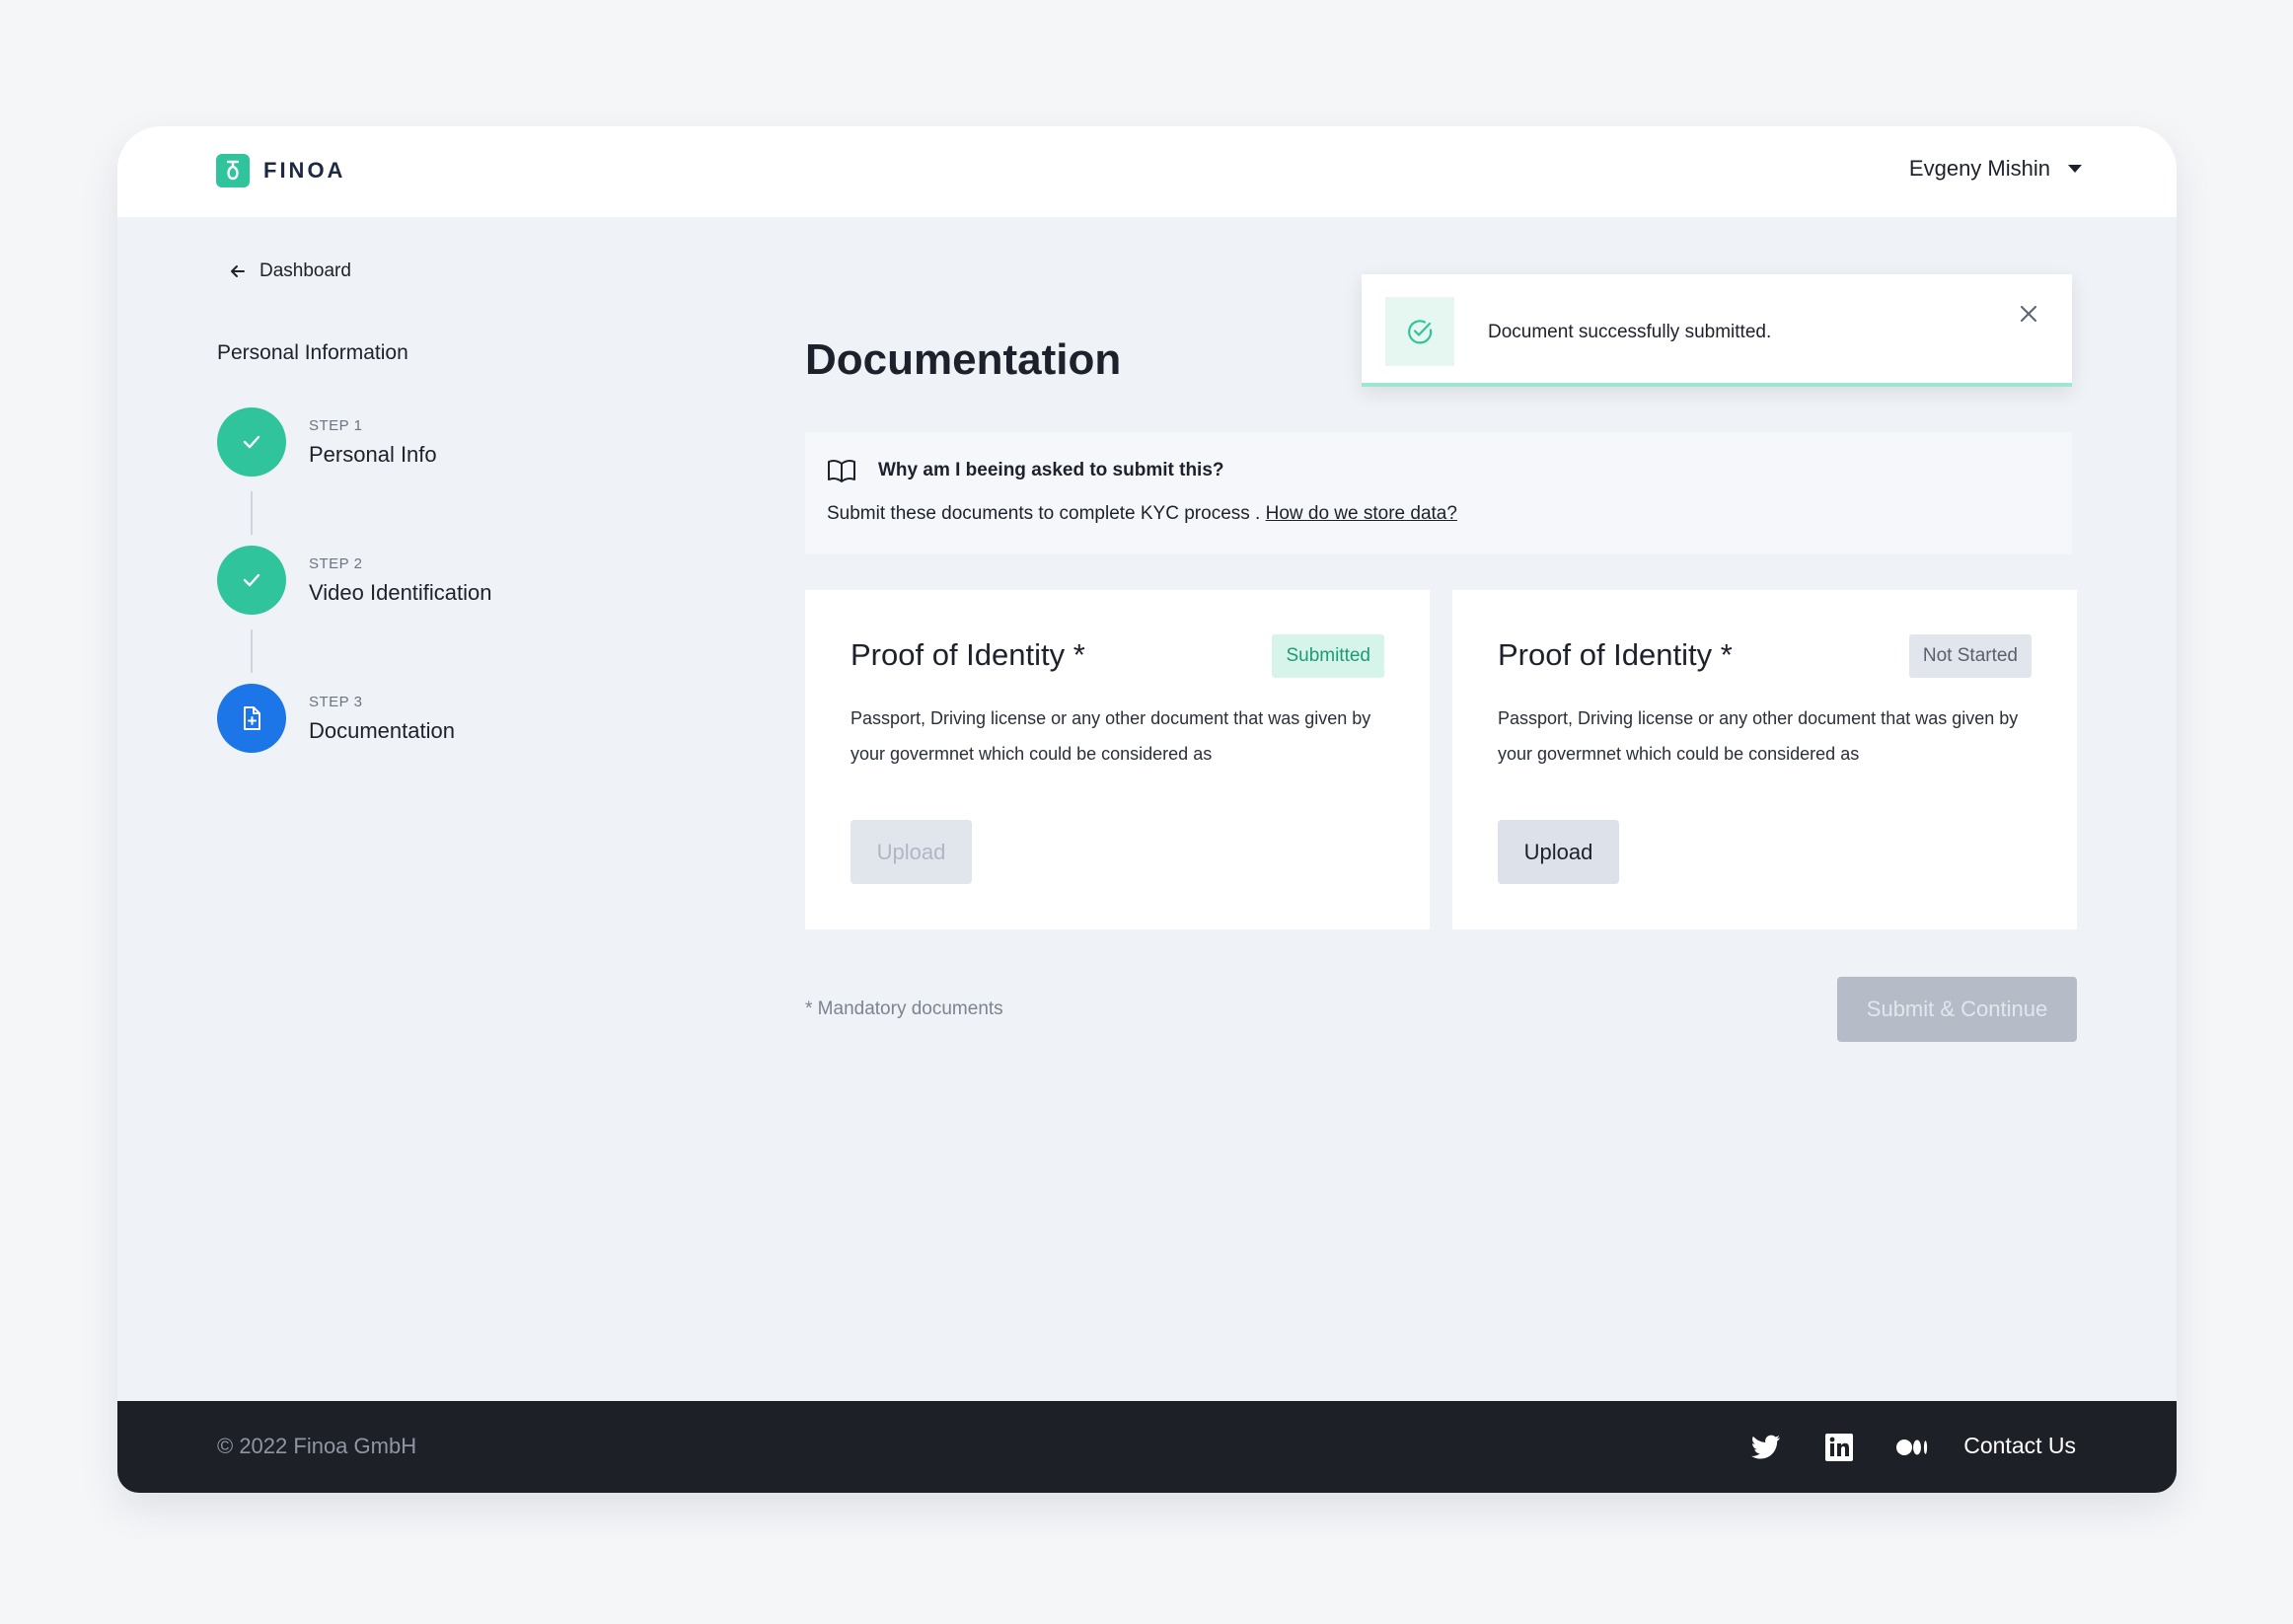  I want to click on contact-us-link: Contact Us, so click(2019, 1446).